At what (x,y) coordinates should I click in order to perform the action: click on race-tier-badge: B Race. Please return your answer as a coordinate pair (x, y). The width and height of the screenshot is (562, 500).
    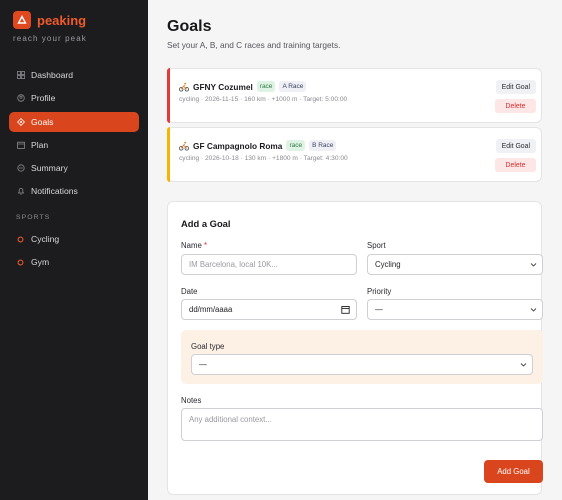
    Looking at the image, I should click on (323, 145).